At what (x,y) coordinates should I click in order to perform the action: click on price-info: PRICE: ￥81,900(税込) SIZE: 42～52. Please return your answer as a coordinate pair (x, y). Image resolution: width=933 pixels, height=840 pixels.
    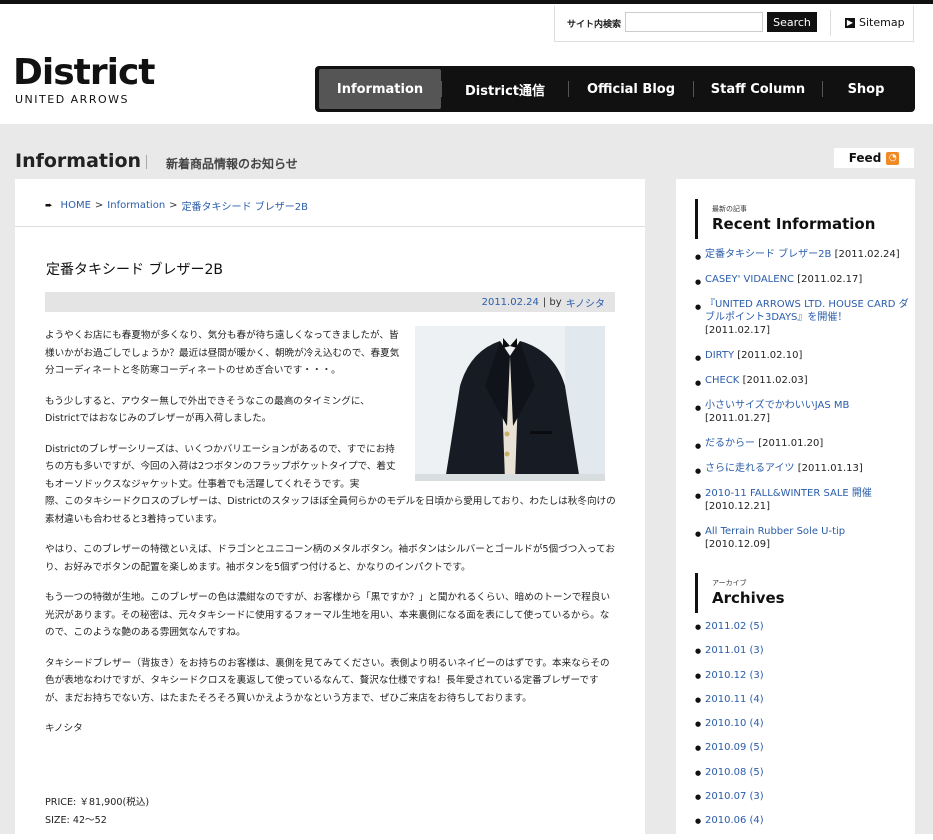
    Looking at the image, I should click on (97, 812).